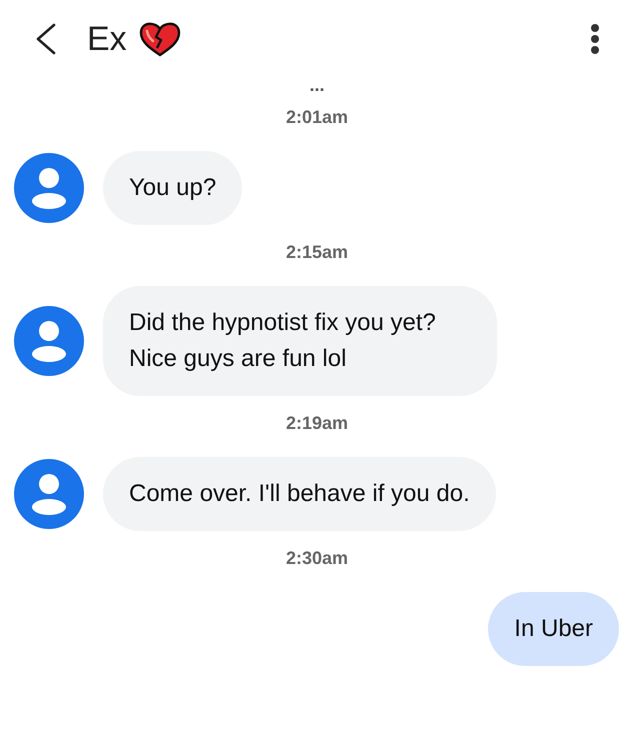  I want to click on broken-heart-icon, so click(159, 39).